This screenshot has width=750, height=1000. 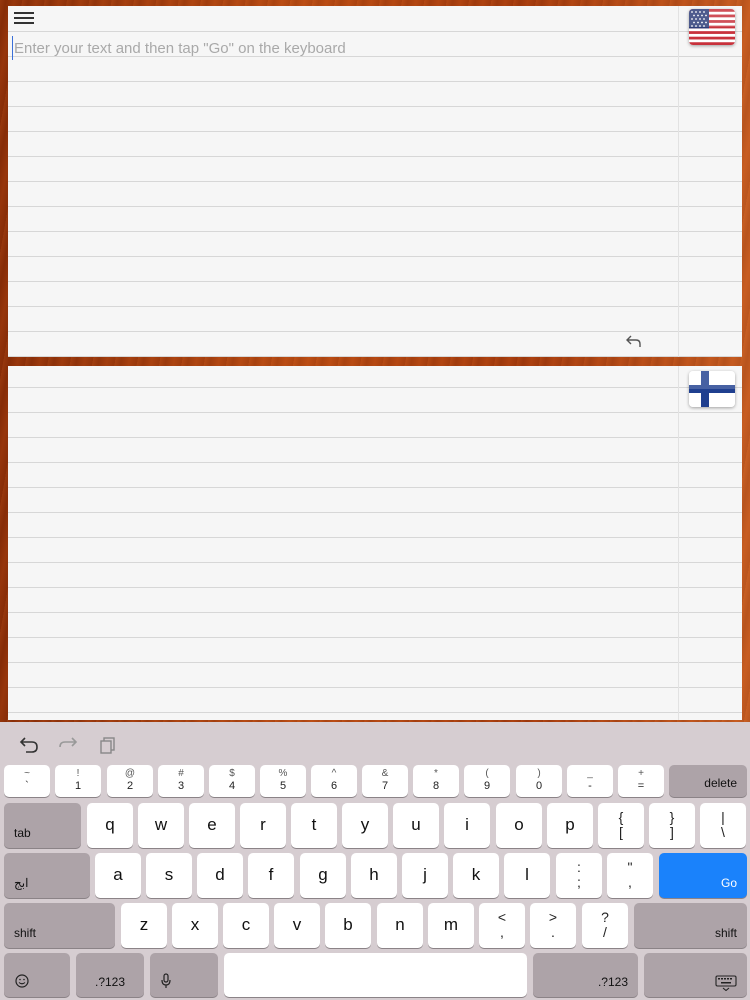 I want to click on key-k: k, so click(x=476, y=875).